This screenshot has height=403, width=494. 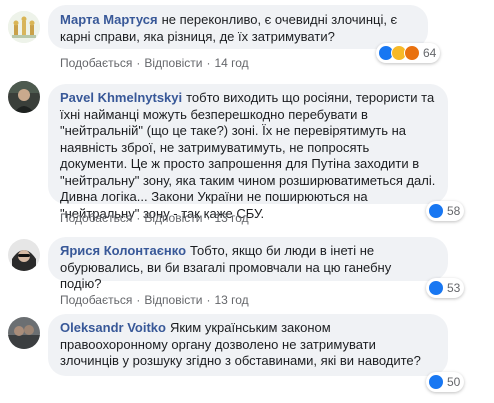 I want to click on comment-actions: Подобається · Відповісти · 14 год, so click(x=154, y=63).